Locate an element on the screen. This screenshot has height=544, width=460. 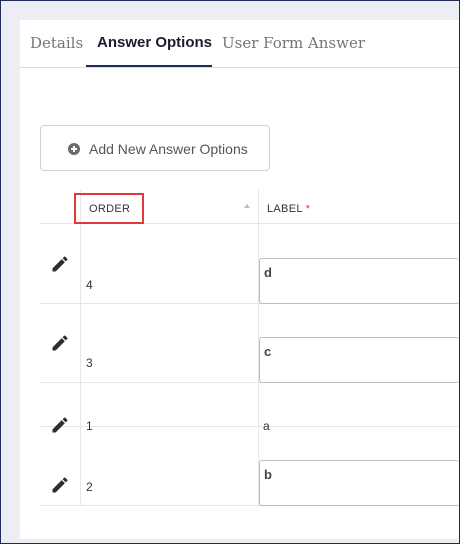
label-input-value: b is located at coordinates (268, 474).